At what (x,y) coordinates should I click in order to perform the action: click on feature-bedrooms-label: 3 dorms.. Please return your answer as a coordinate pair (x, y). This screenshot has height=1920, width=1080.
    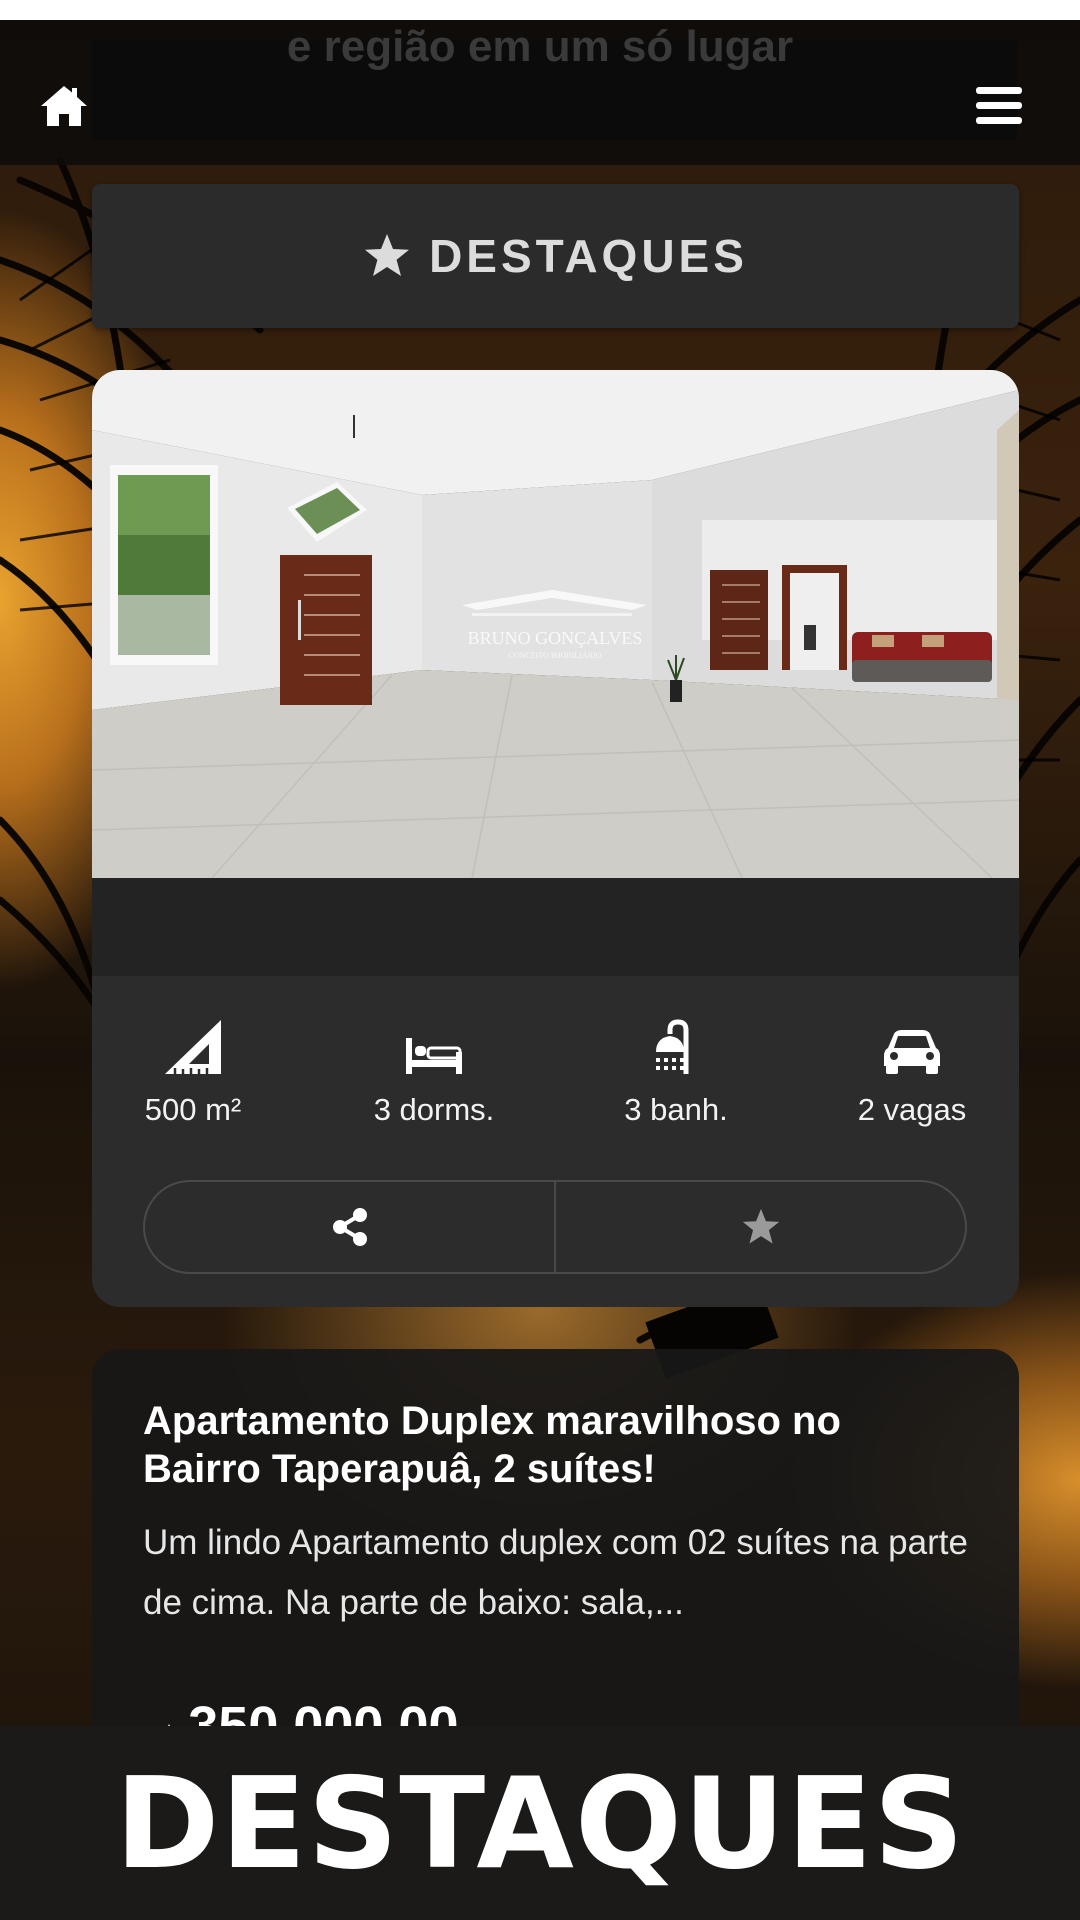
    Looking at the image, I should click on (434, 1109).